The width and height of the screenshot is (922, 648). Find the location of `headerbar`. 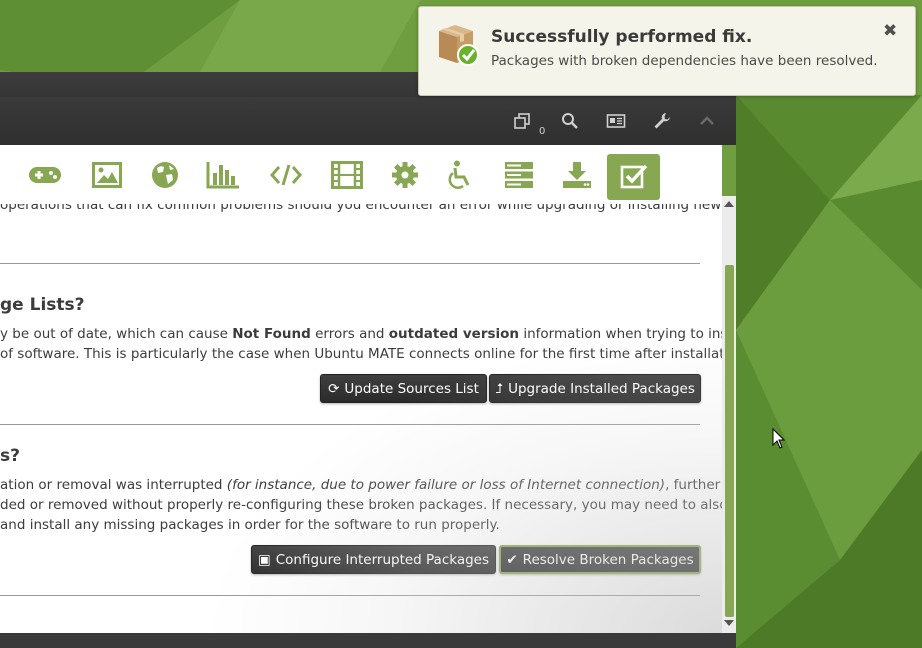

headerbar is located at coordinates (368, 121).